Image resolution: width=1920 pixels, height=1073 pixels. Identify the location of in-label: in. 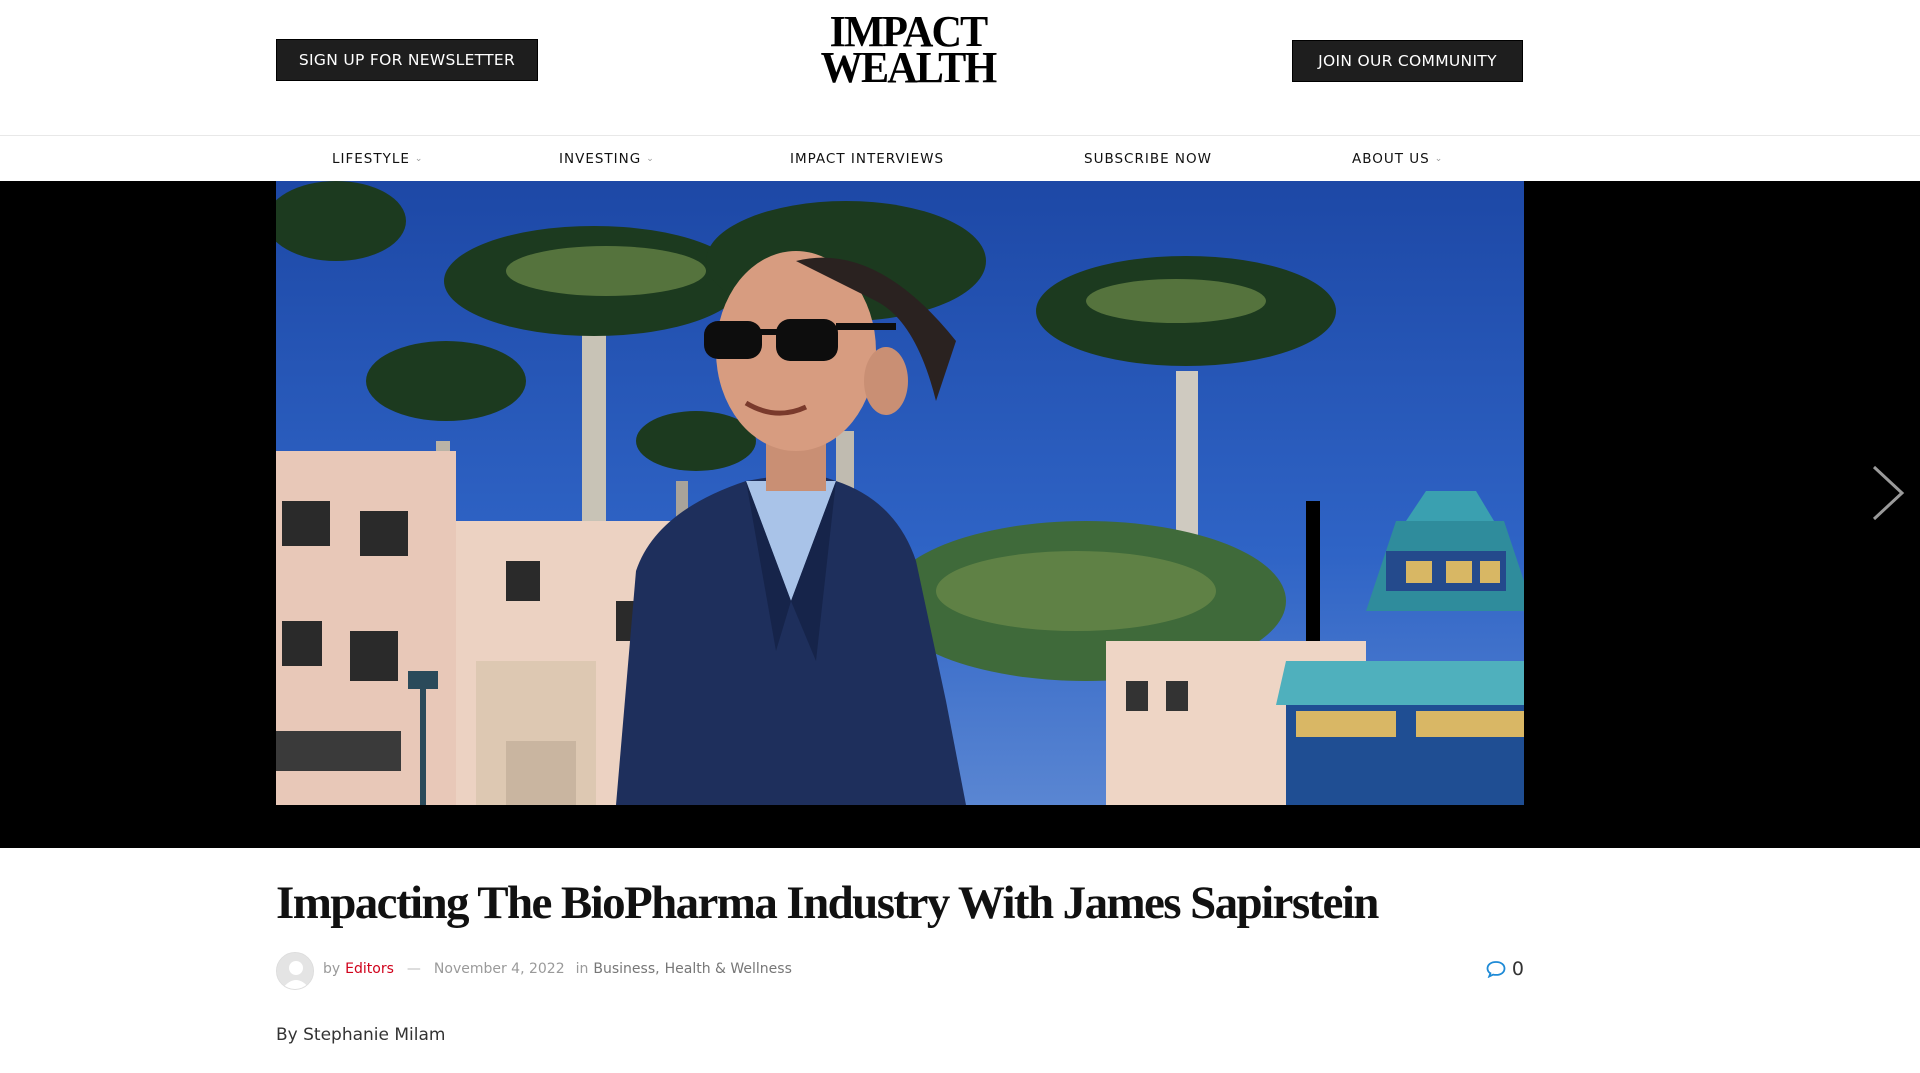
(582, 969).